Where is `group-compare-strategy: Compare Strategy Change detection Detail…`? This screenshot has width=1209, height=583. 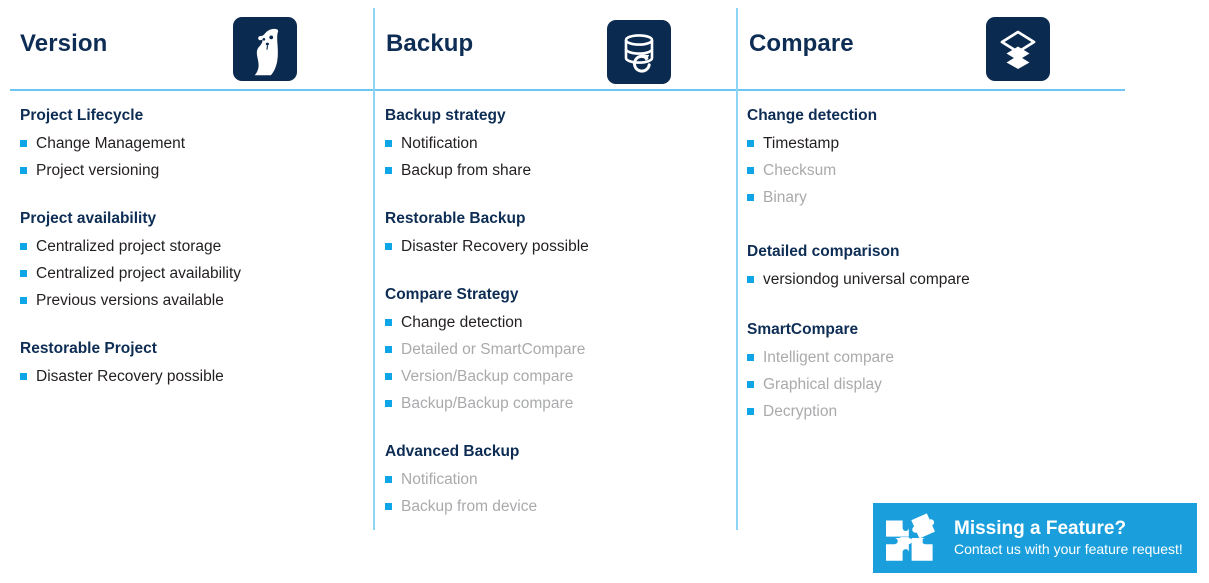 group-compare-strategy: Compare Strategy Change detection Detail… is located at coordinates (560, 350).